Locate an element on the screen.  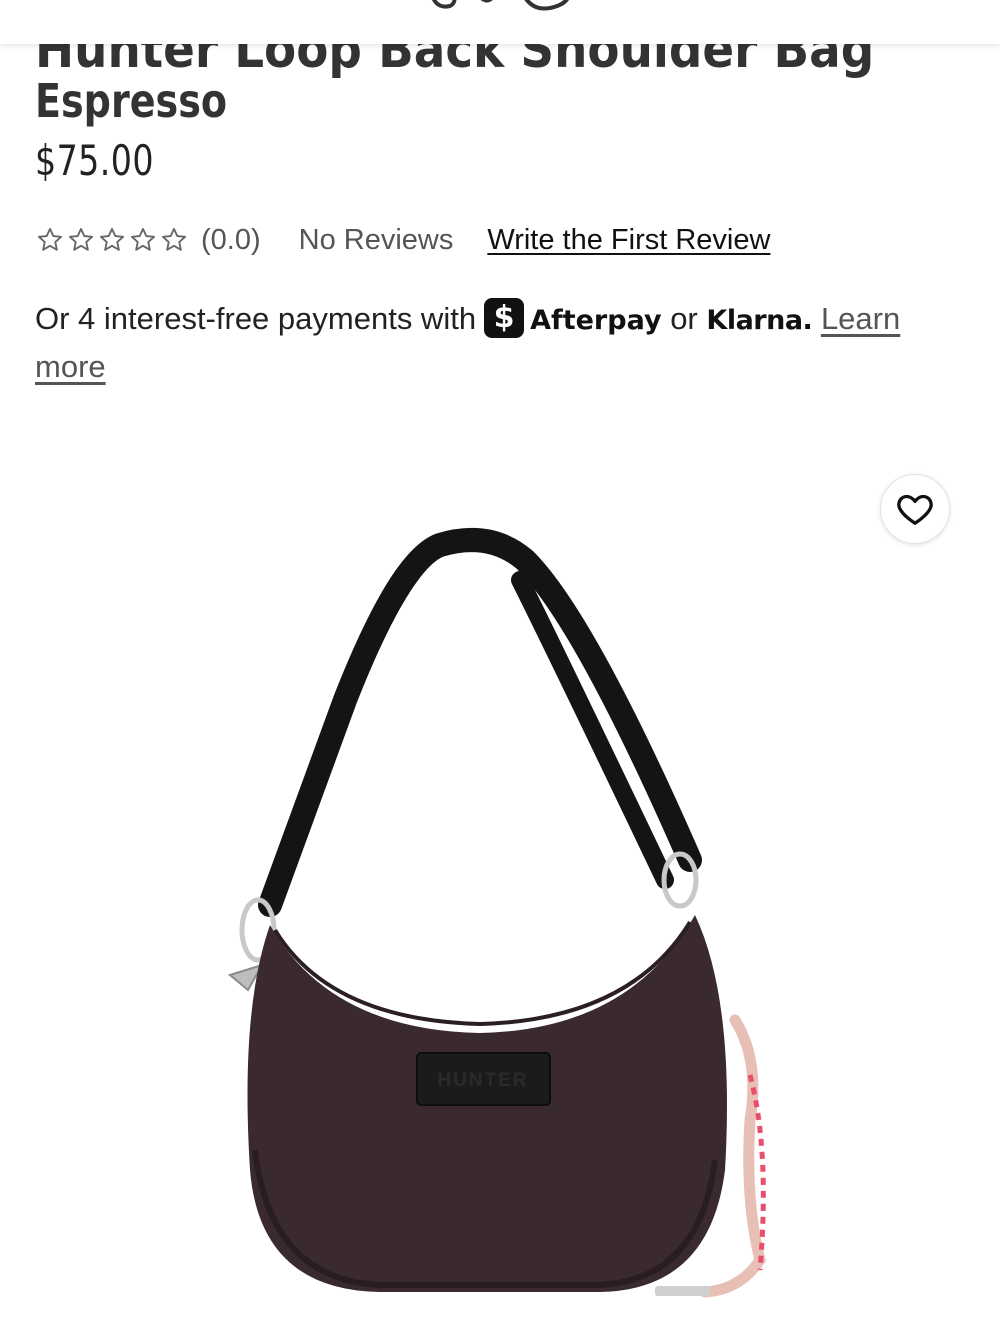
payments-or: or is located at coordinates (684, 318).